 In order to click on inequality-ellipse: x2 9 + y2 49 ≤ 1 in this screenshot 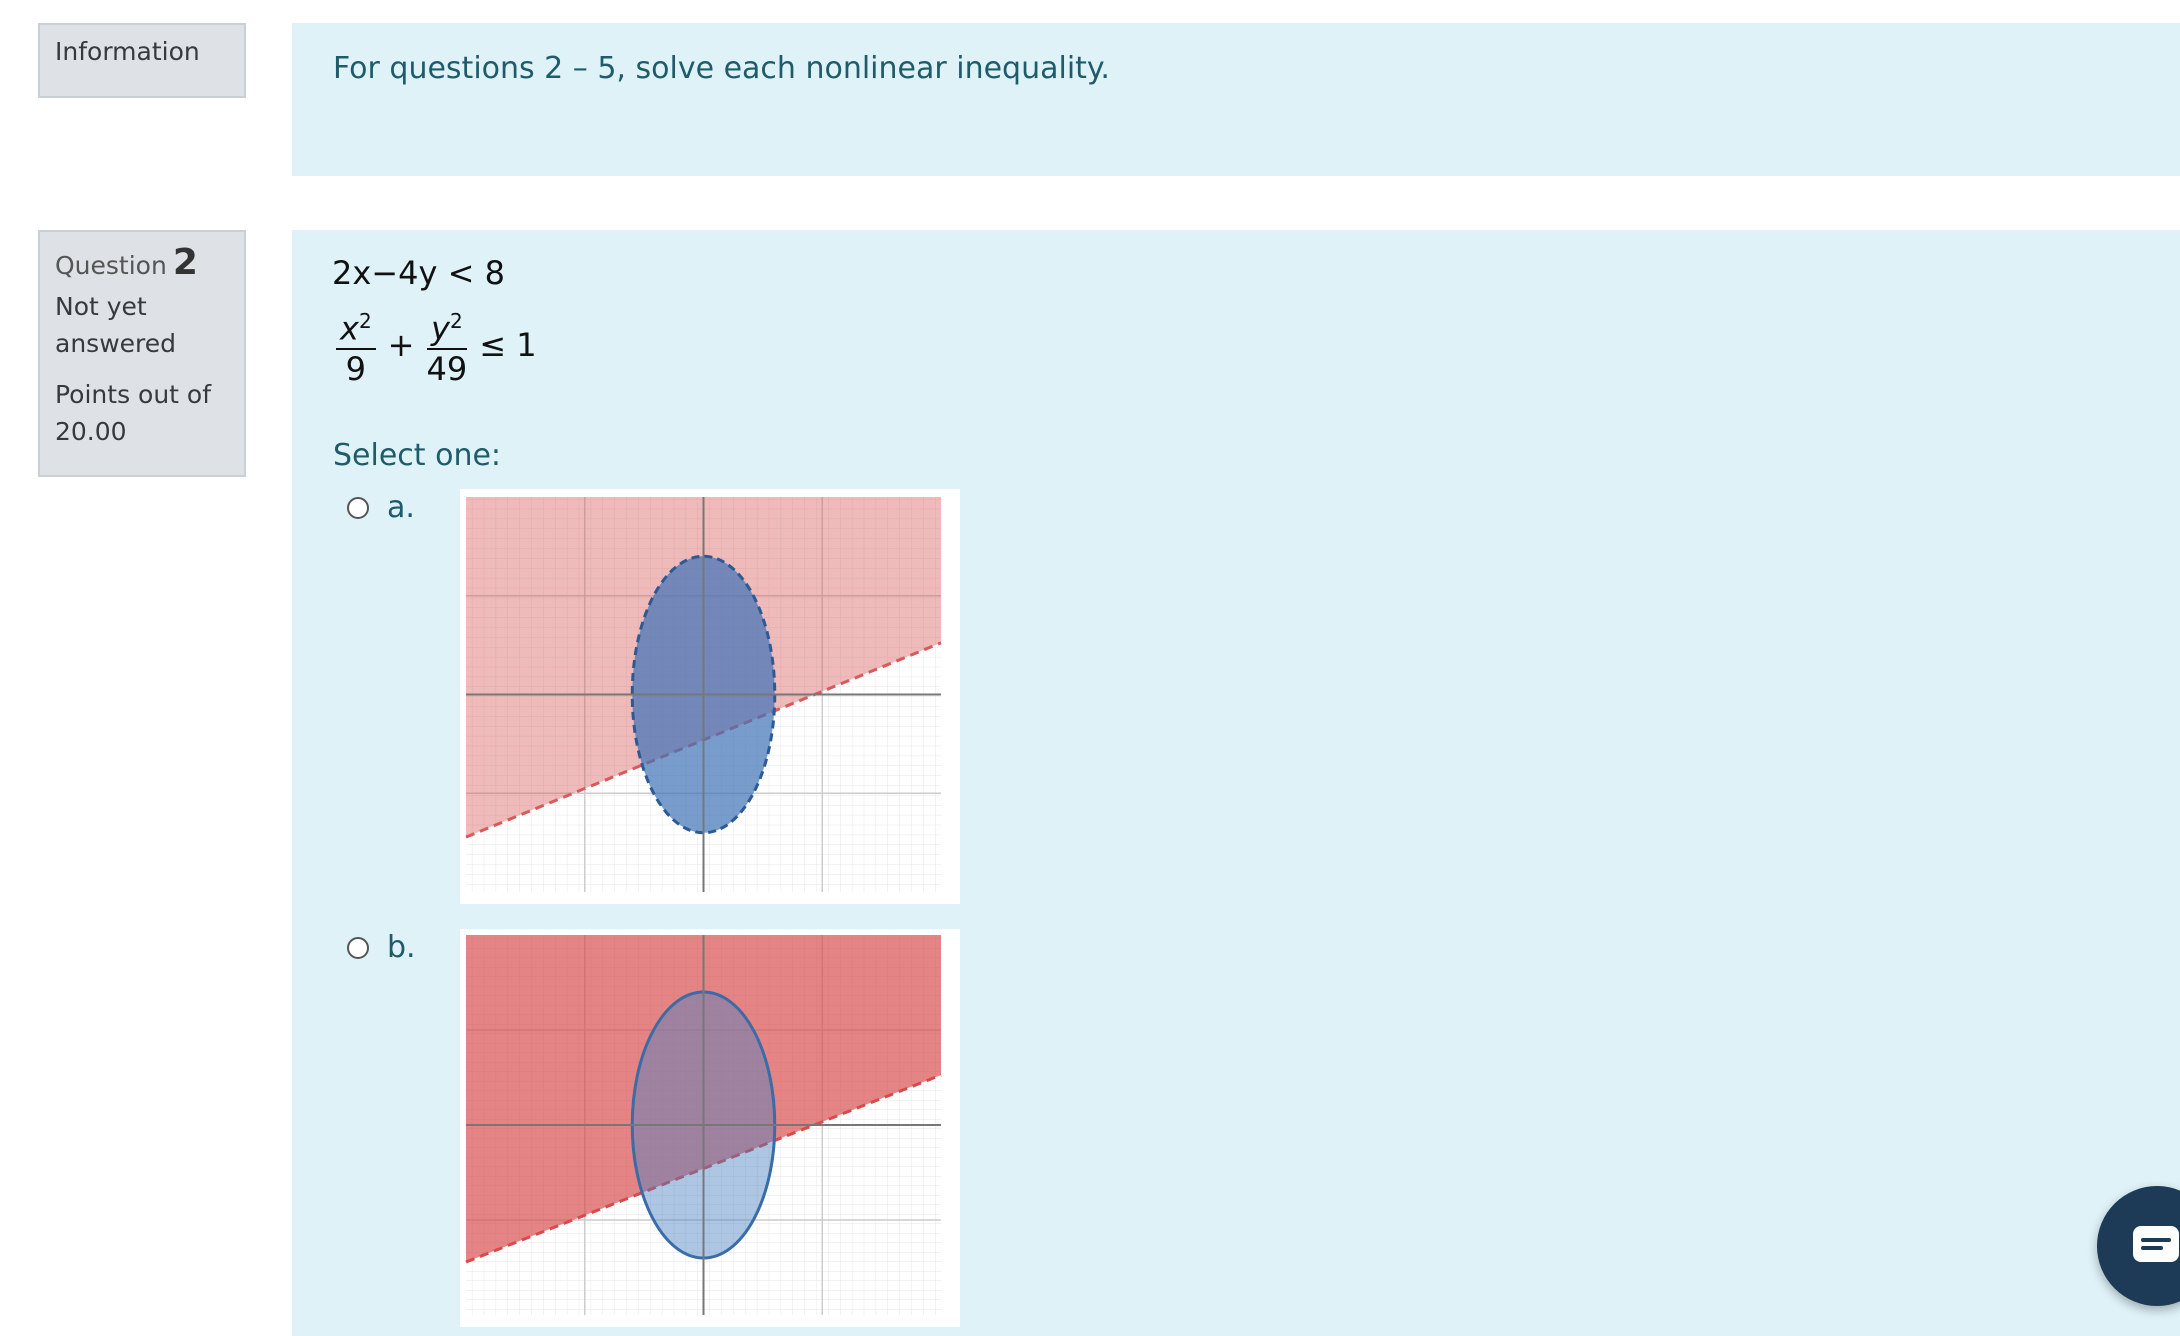, I will do `click(438, 345)`.